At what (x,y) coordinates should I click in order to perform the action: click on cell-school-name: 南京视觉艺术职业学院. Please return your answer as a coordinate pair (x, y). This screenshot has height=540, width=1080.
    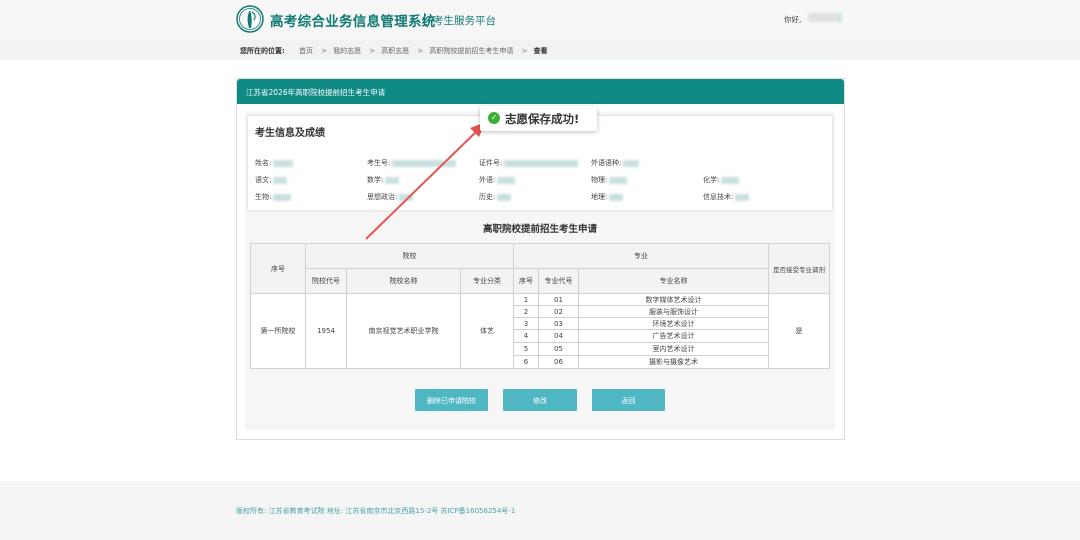
    Looking at the image, I should click on (403, 331).